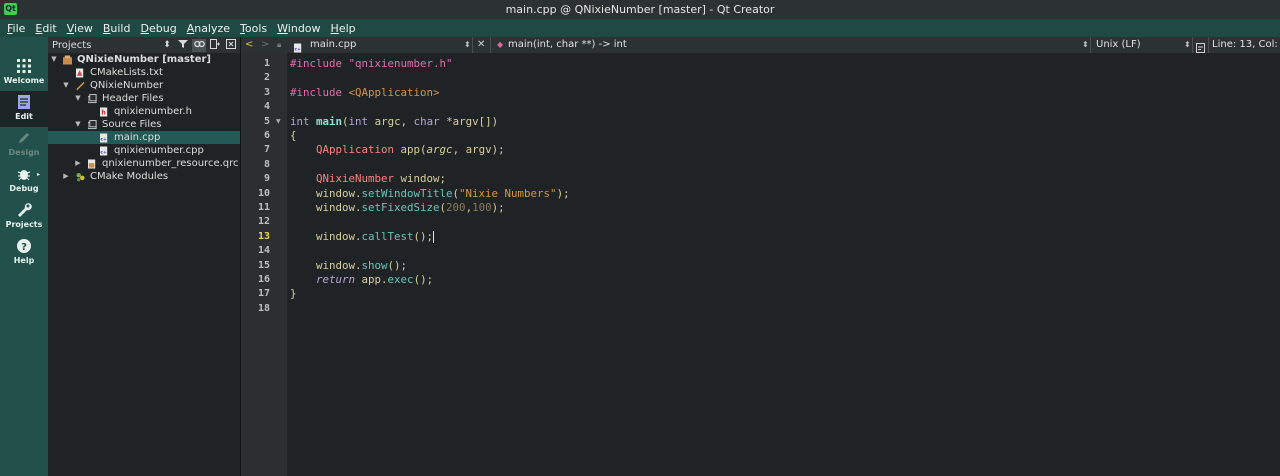  What do you see at coordinates (24, 253) in the screenshot?
I see `mode-help: ? Help` at bounding box center [24, 253].